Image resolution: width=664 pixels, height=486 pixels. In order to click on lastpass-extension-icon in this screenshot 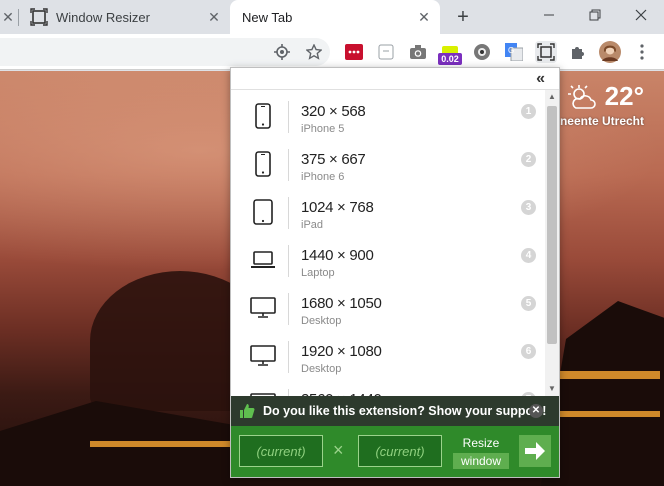, I will do `click(354, 52)`.